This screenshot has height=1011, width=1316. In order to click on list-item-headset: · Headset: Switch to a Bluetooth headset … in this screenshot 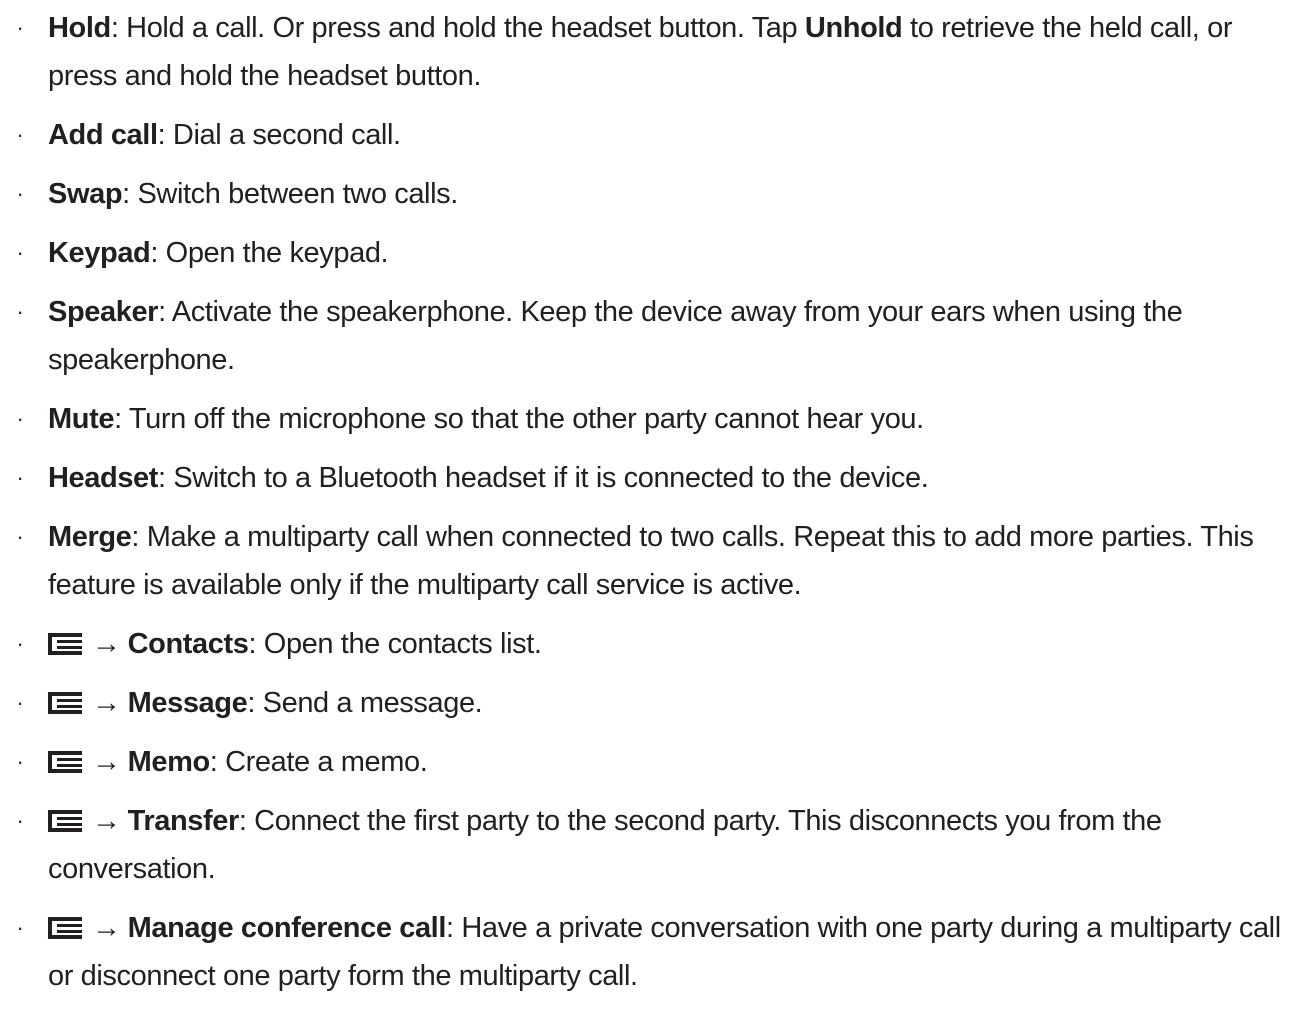, I will do `click(658, 478)`.